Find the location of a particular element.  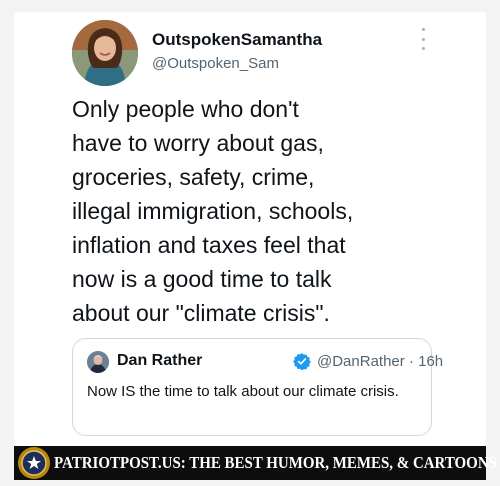

quoted-handle-time: @DanRather · 16h is located at coordinates (380, 361).